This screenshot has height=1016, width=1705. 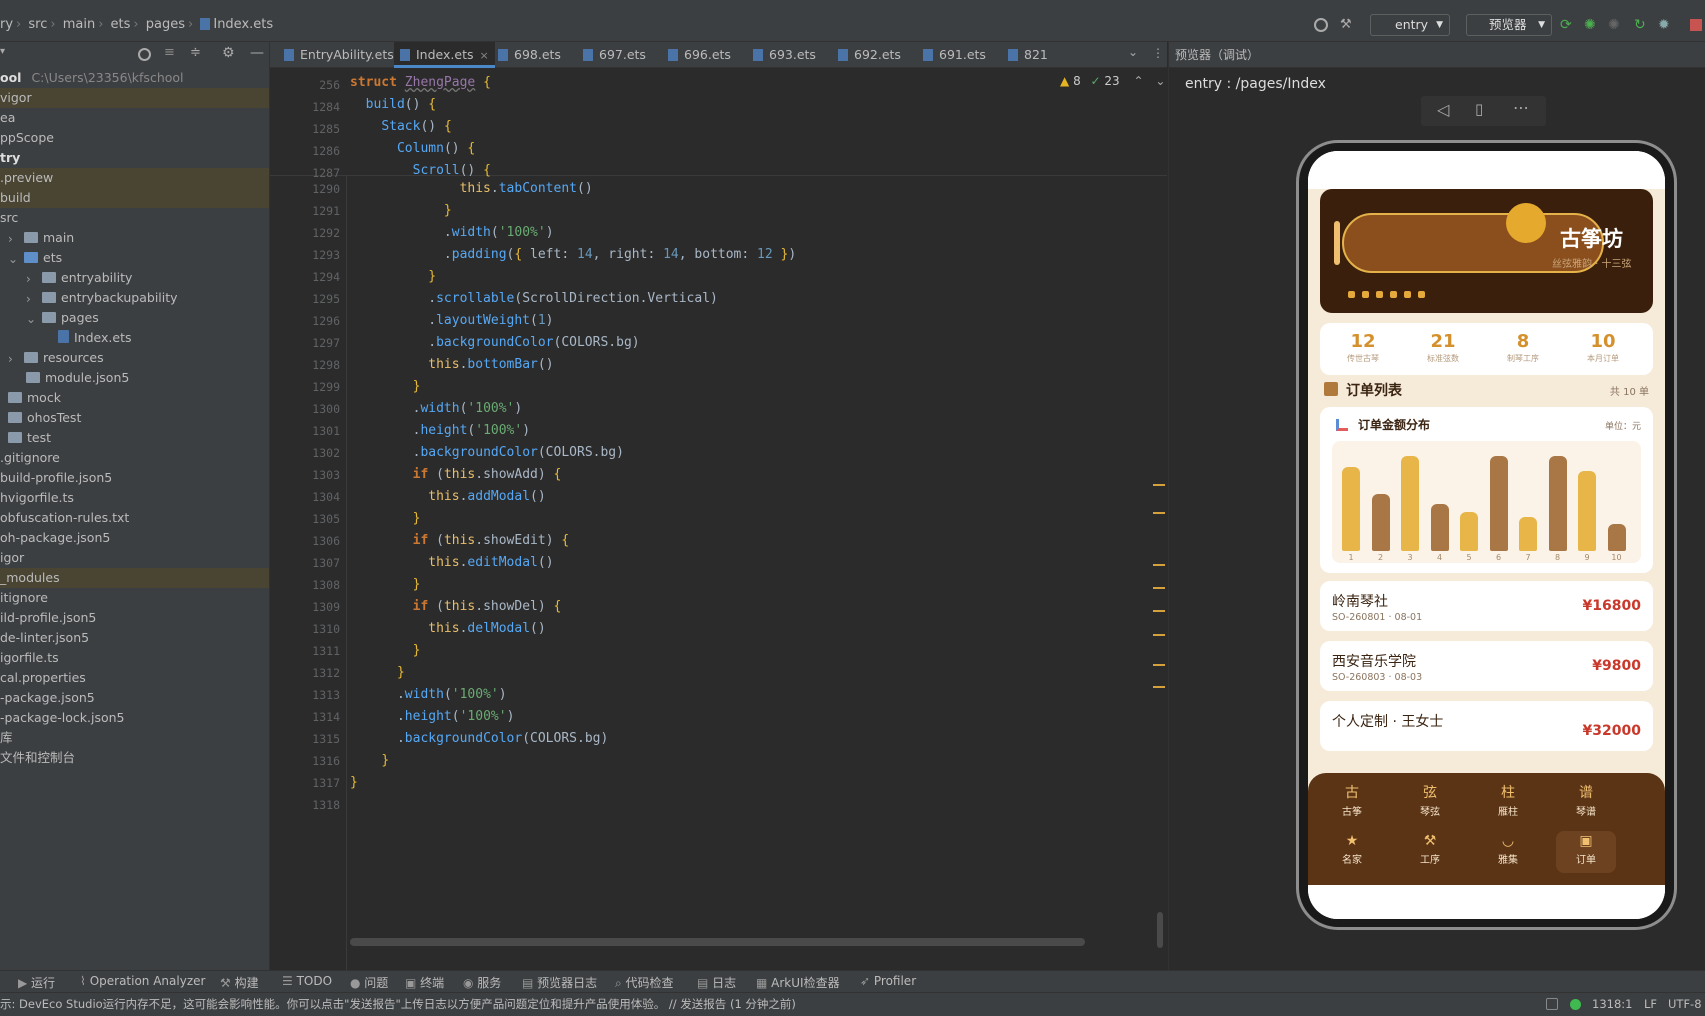 I want to click on tool-window-button: ⌇ Operation Analyzer, so click(x=142, y=981).